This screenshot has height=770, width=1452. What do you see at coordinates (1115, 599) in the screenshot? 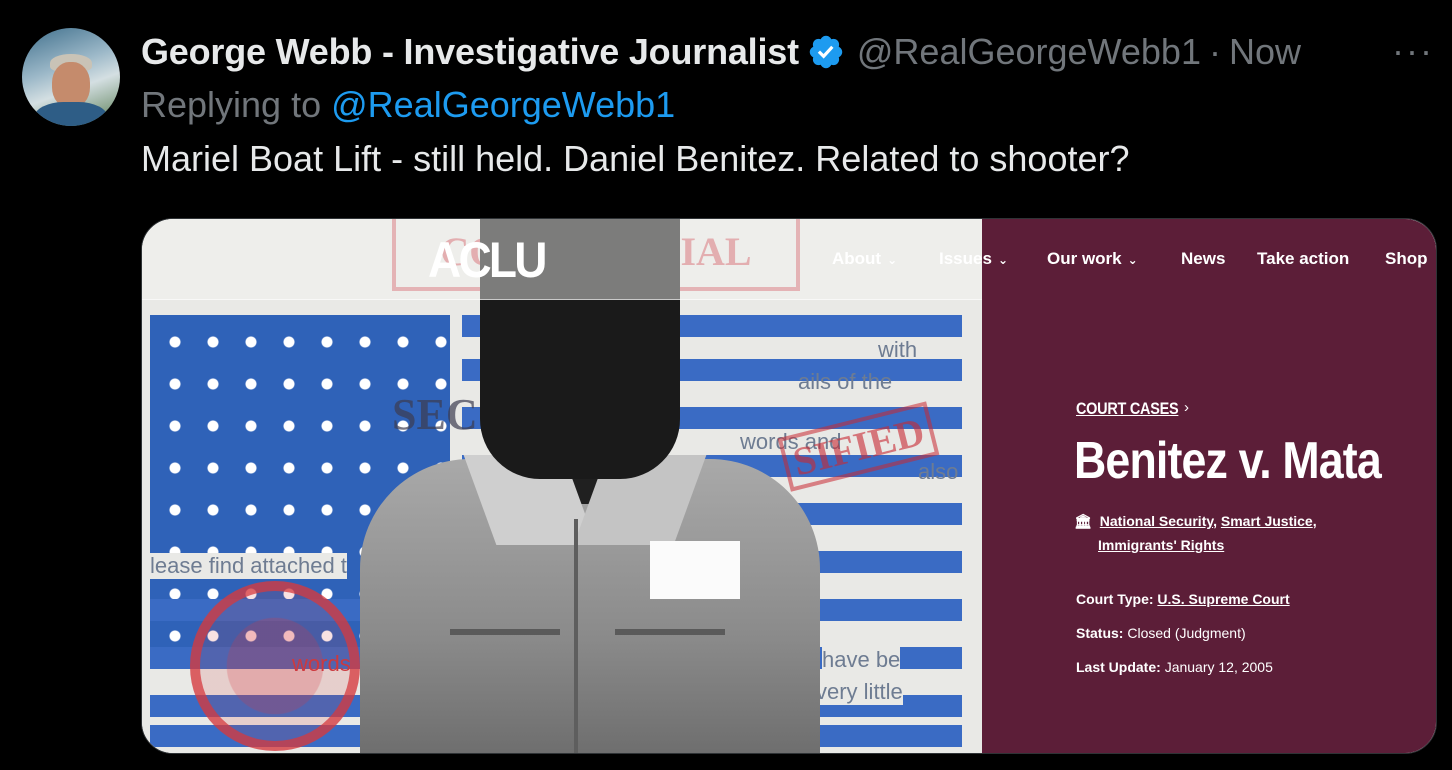
I see `court-type-label: Court Type:` at bounding box center [1115, 599].